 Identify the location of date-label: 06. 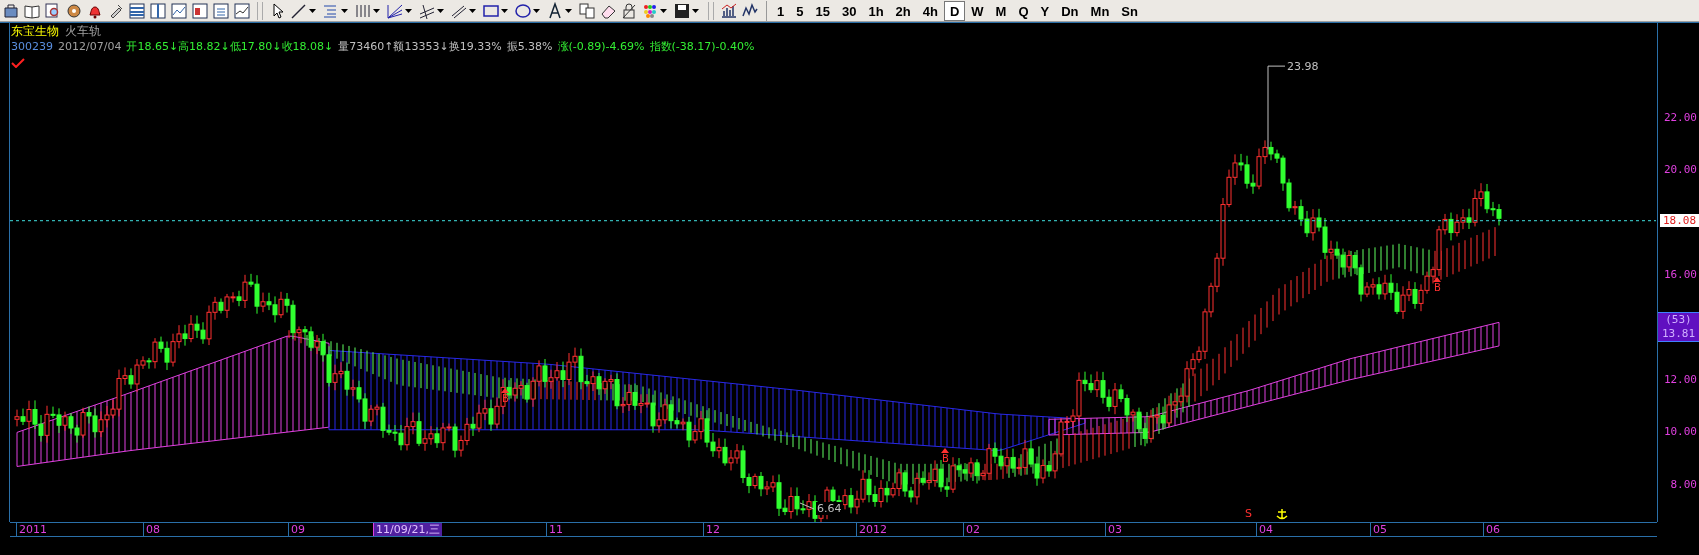
(1492, 529).